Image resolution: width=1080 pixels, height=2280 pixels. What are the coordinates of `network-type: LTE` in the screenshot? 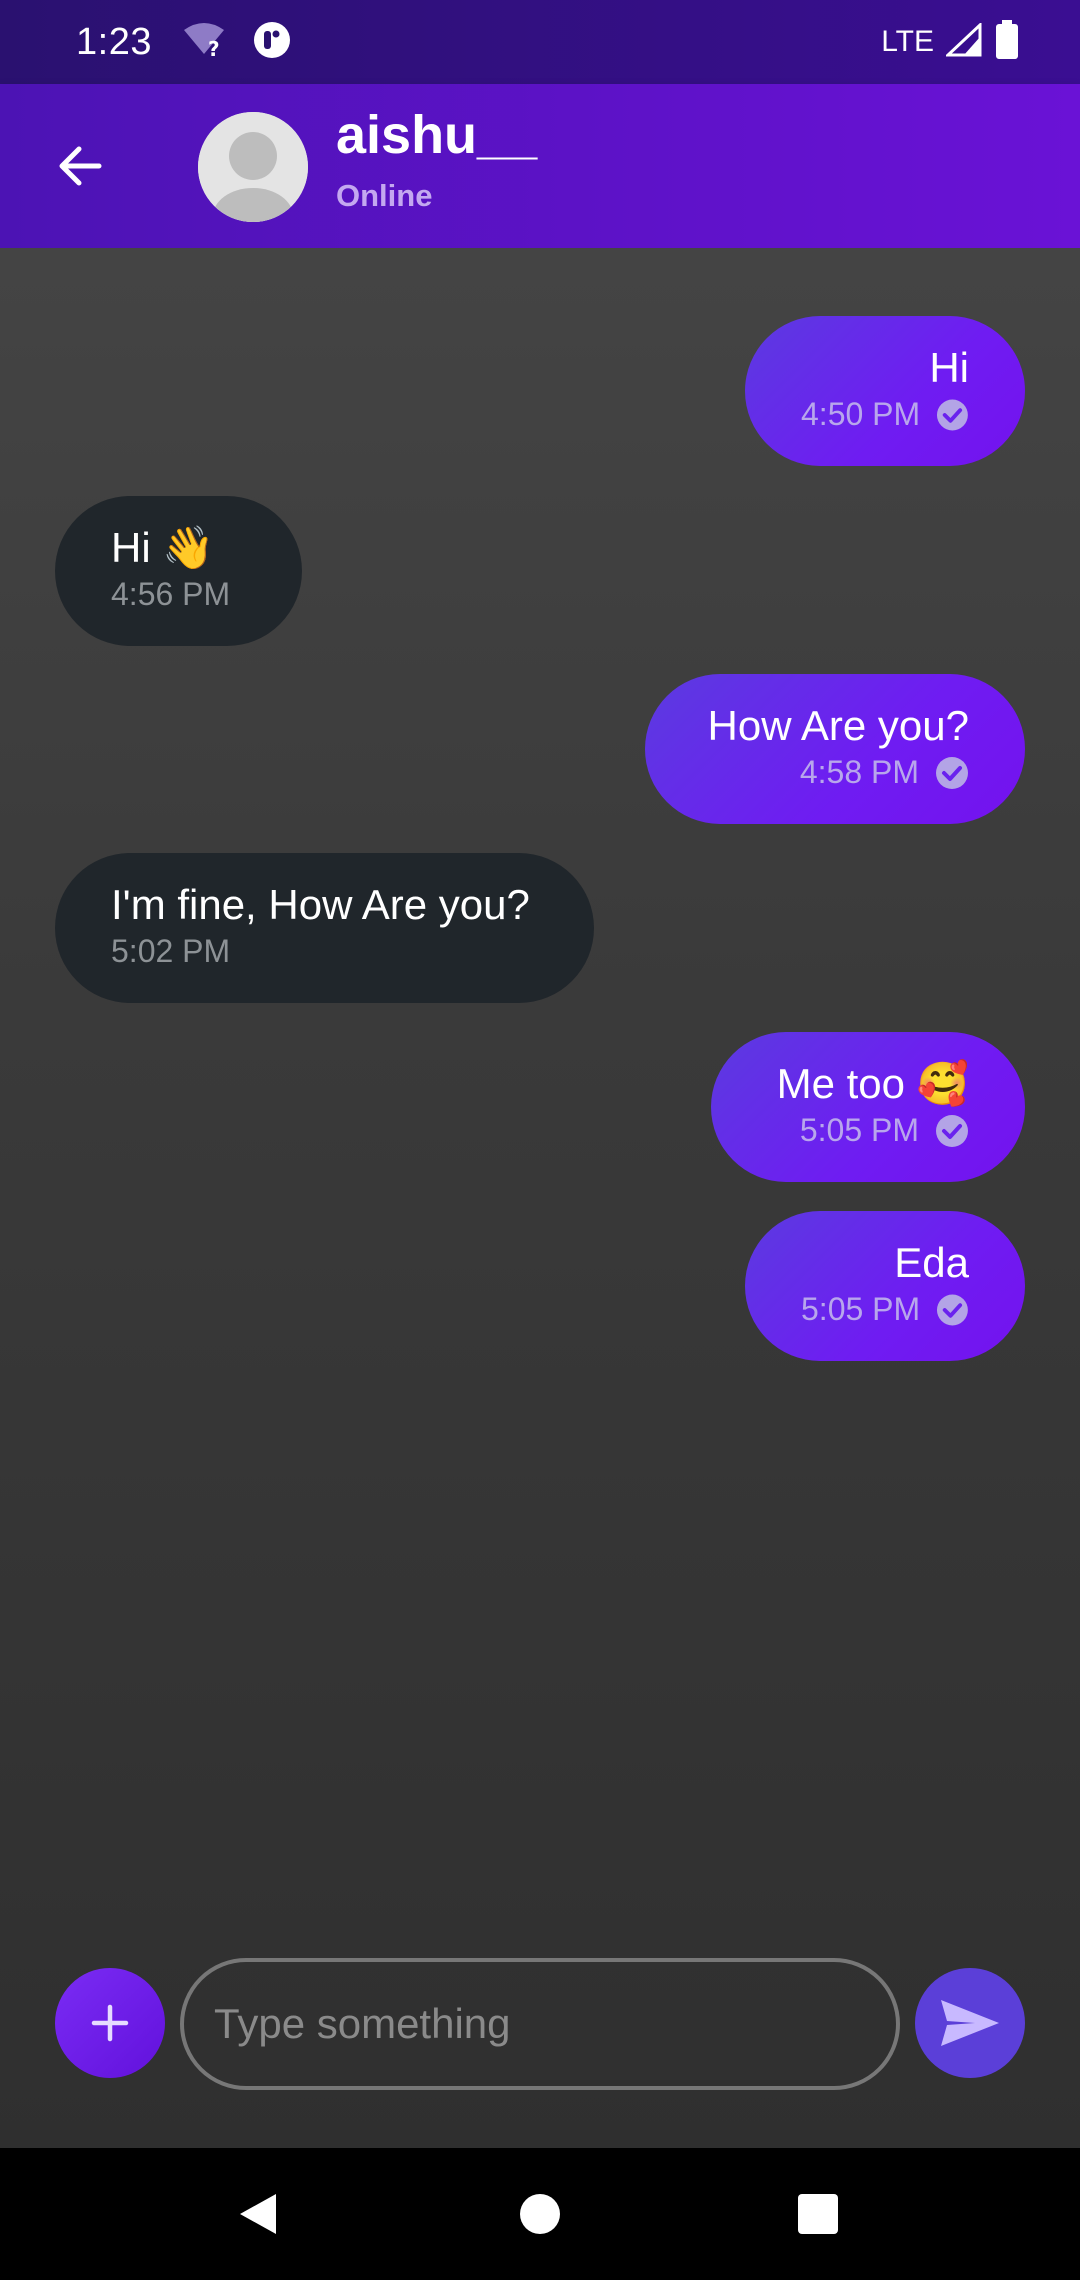 It's located at (907, 41).